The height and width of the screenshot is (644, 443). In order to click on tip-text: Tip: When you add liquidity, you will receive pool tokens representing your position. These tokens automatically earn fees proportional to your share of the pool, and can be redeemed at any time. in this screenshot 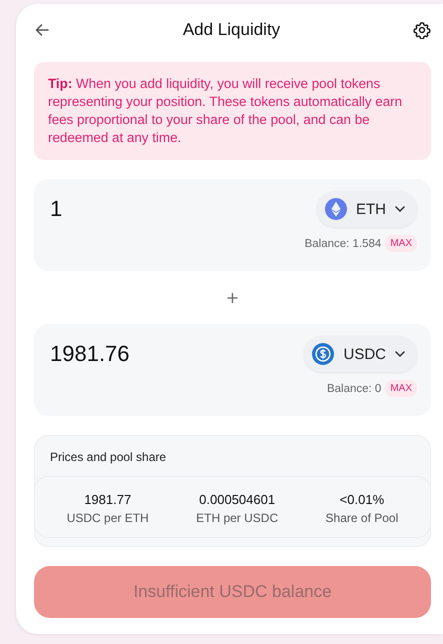, I will do `click(232, 111)`.